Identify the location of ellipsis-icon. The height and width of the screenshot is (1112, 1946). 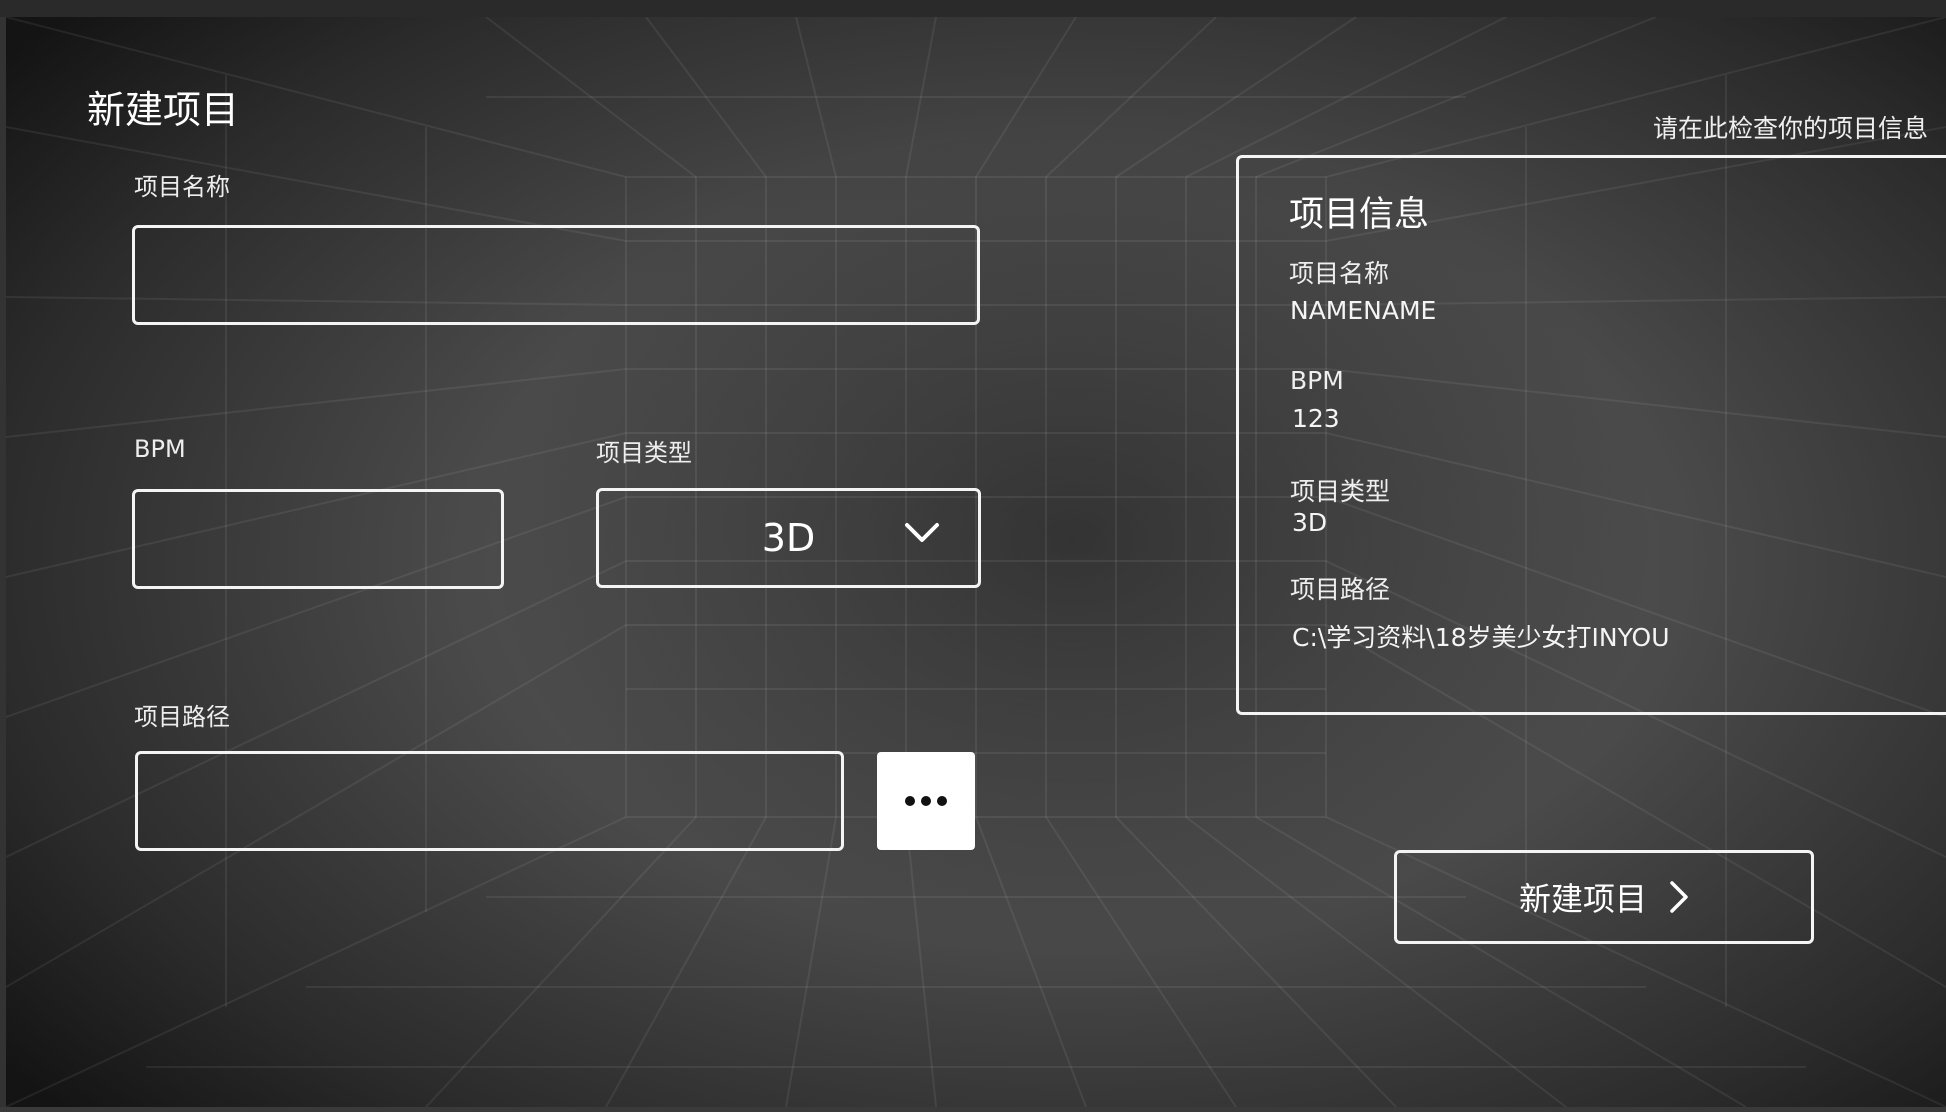
(926, 801).